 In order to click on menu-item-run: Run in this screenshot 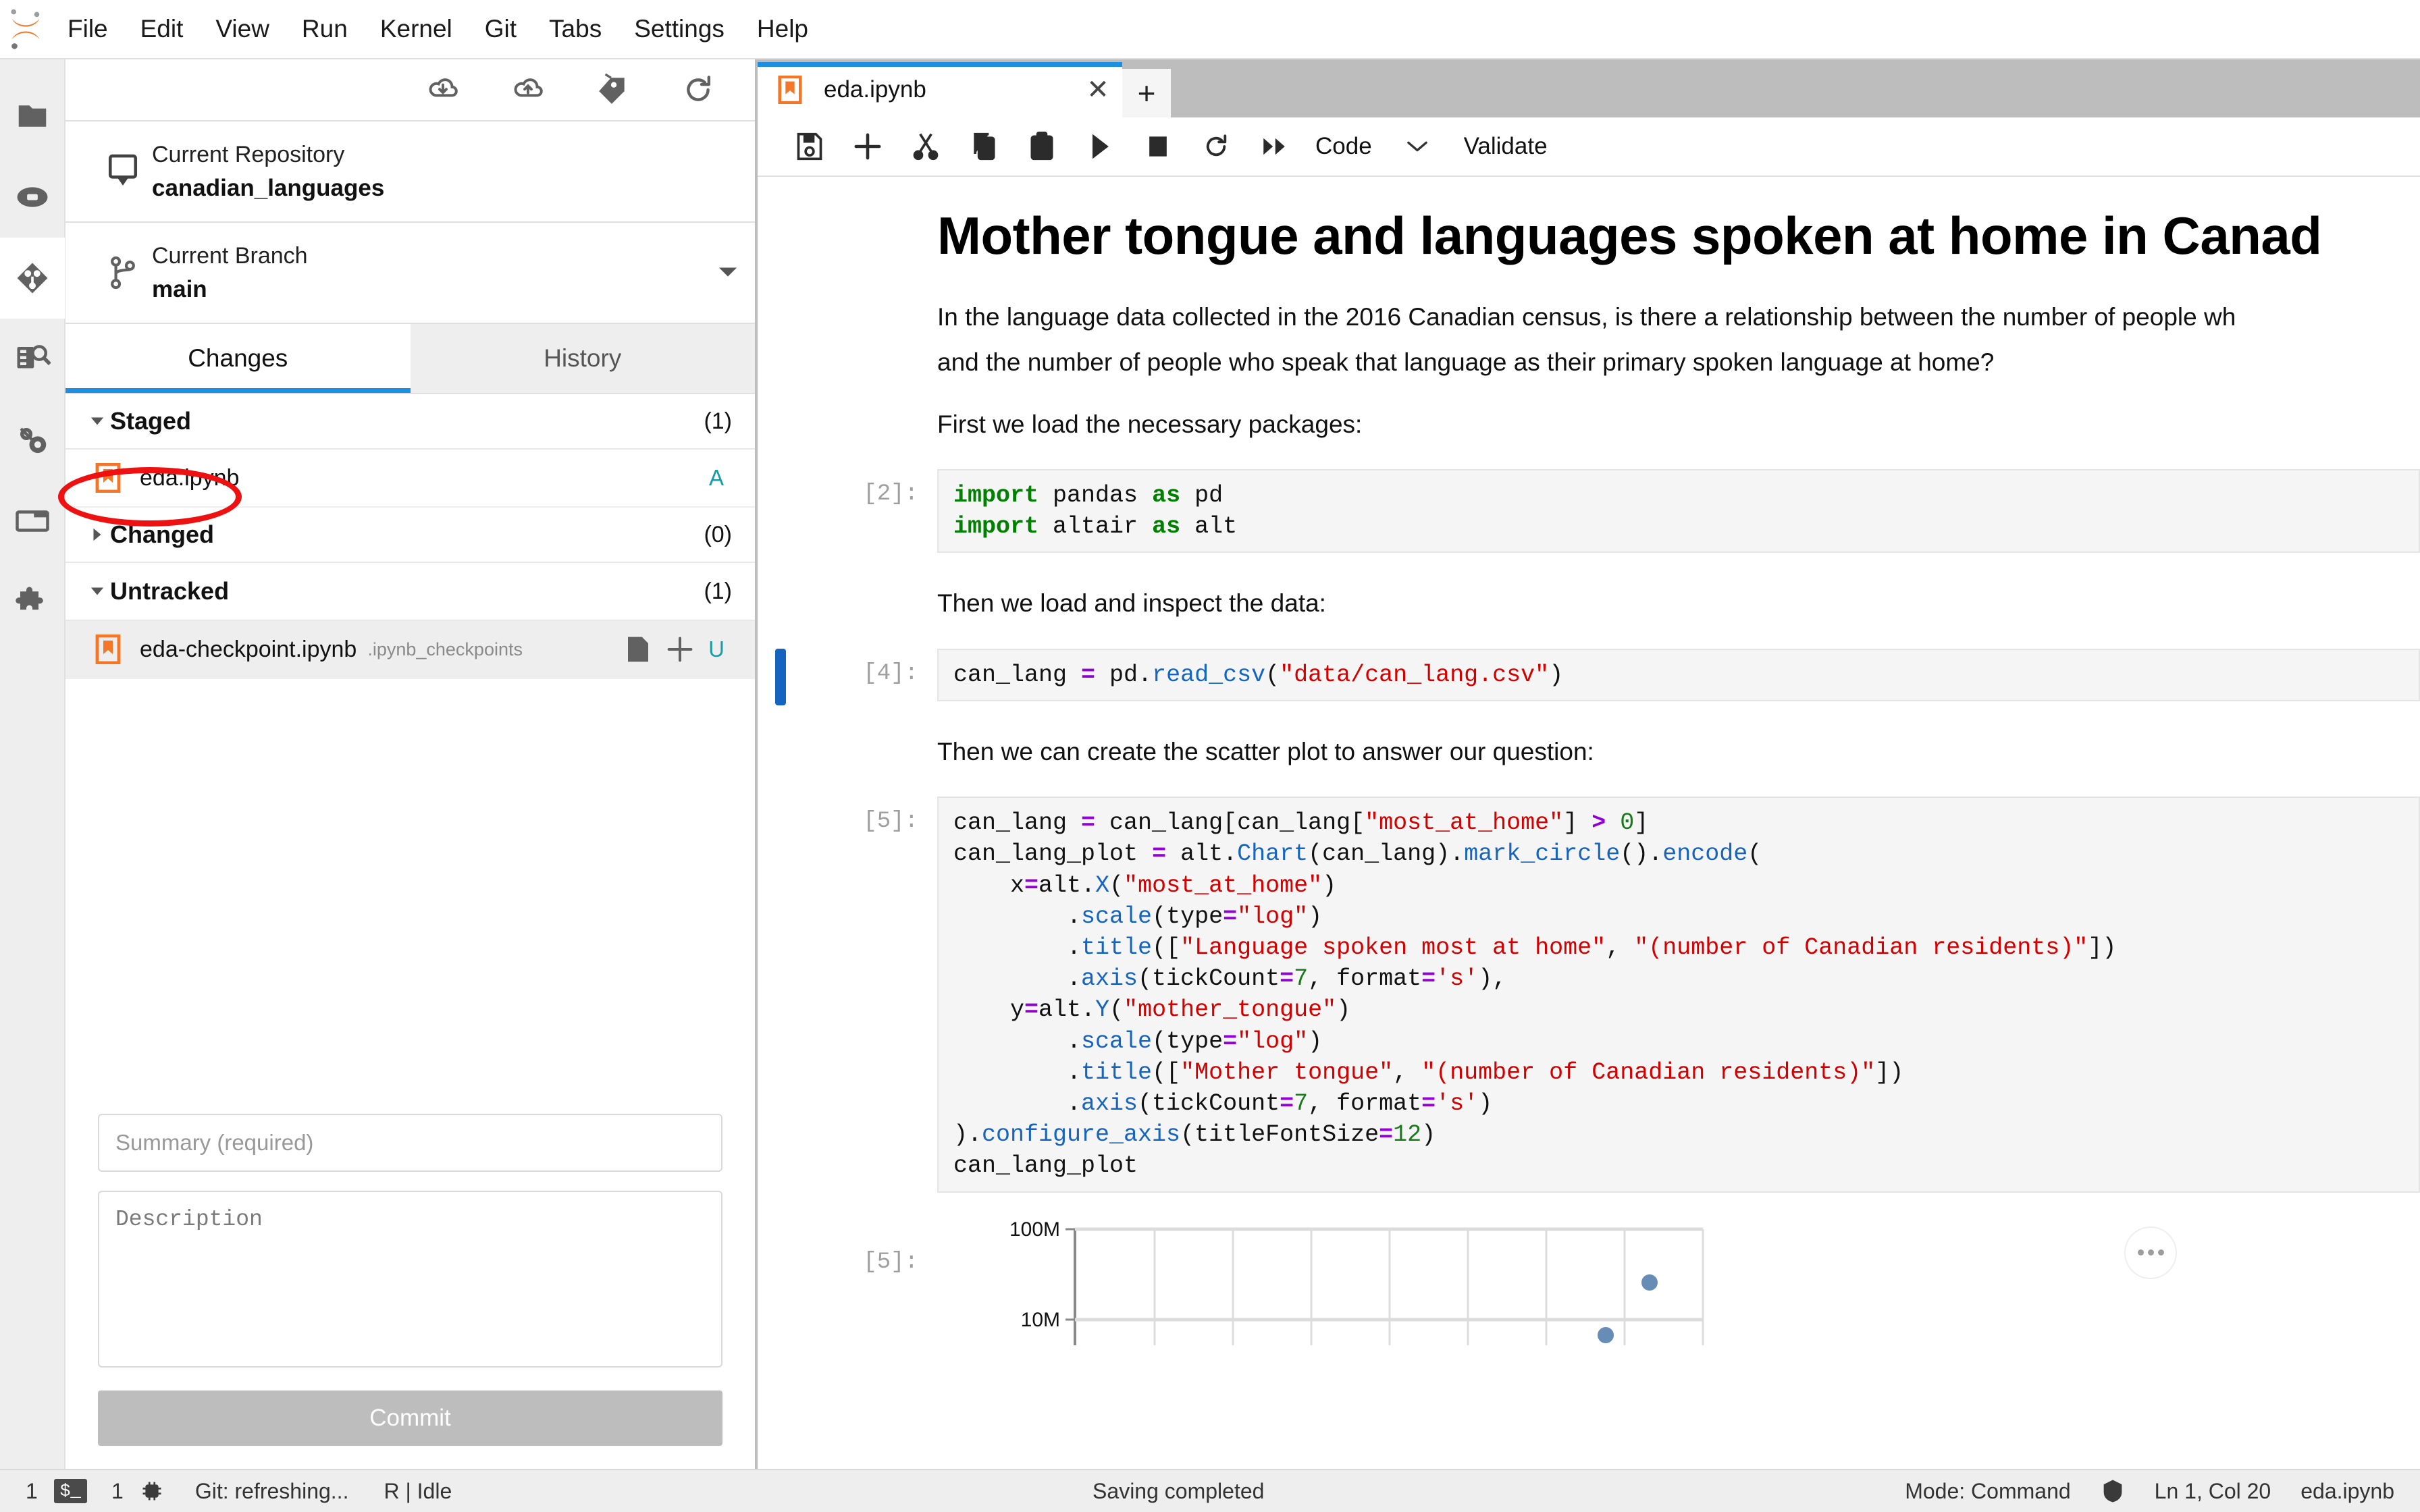, I will do `click(325, 29)`.